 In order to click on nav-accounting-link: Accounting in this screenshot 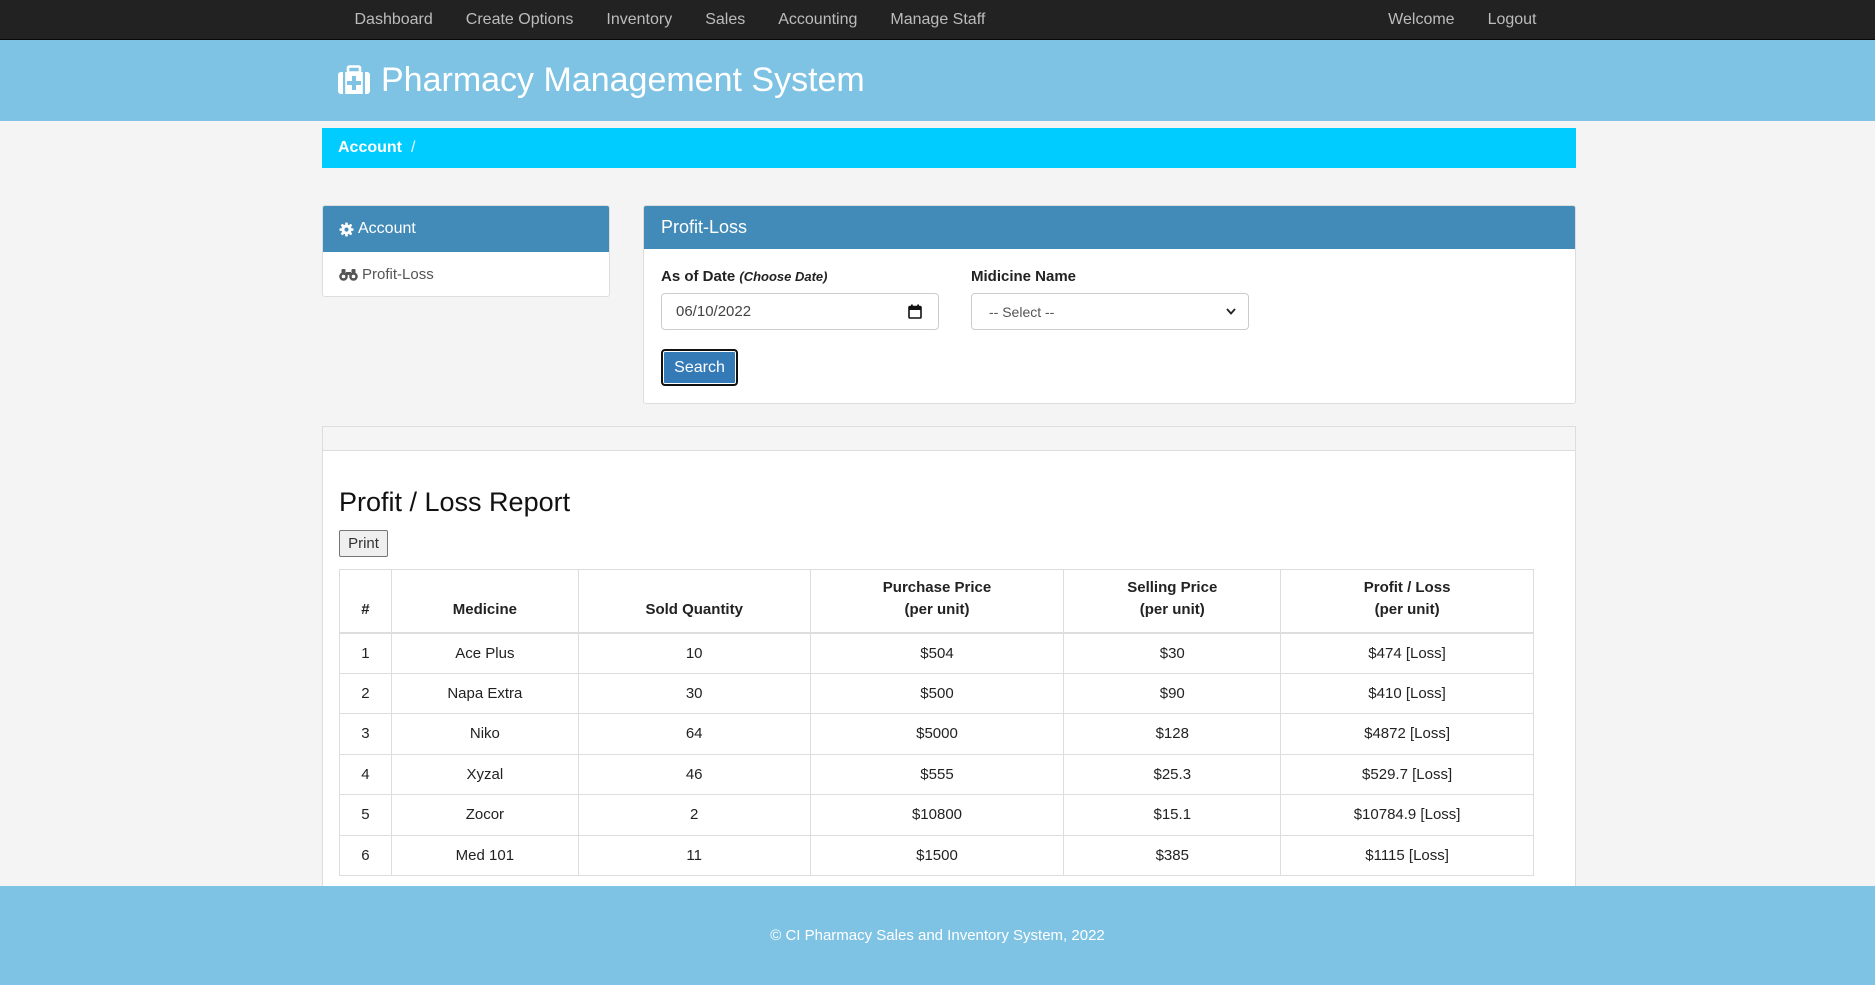, I will do `click(818, 20)`.